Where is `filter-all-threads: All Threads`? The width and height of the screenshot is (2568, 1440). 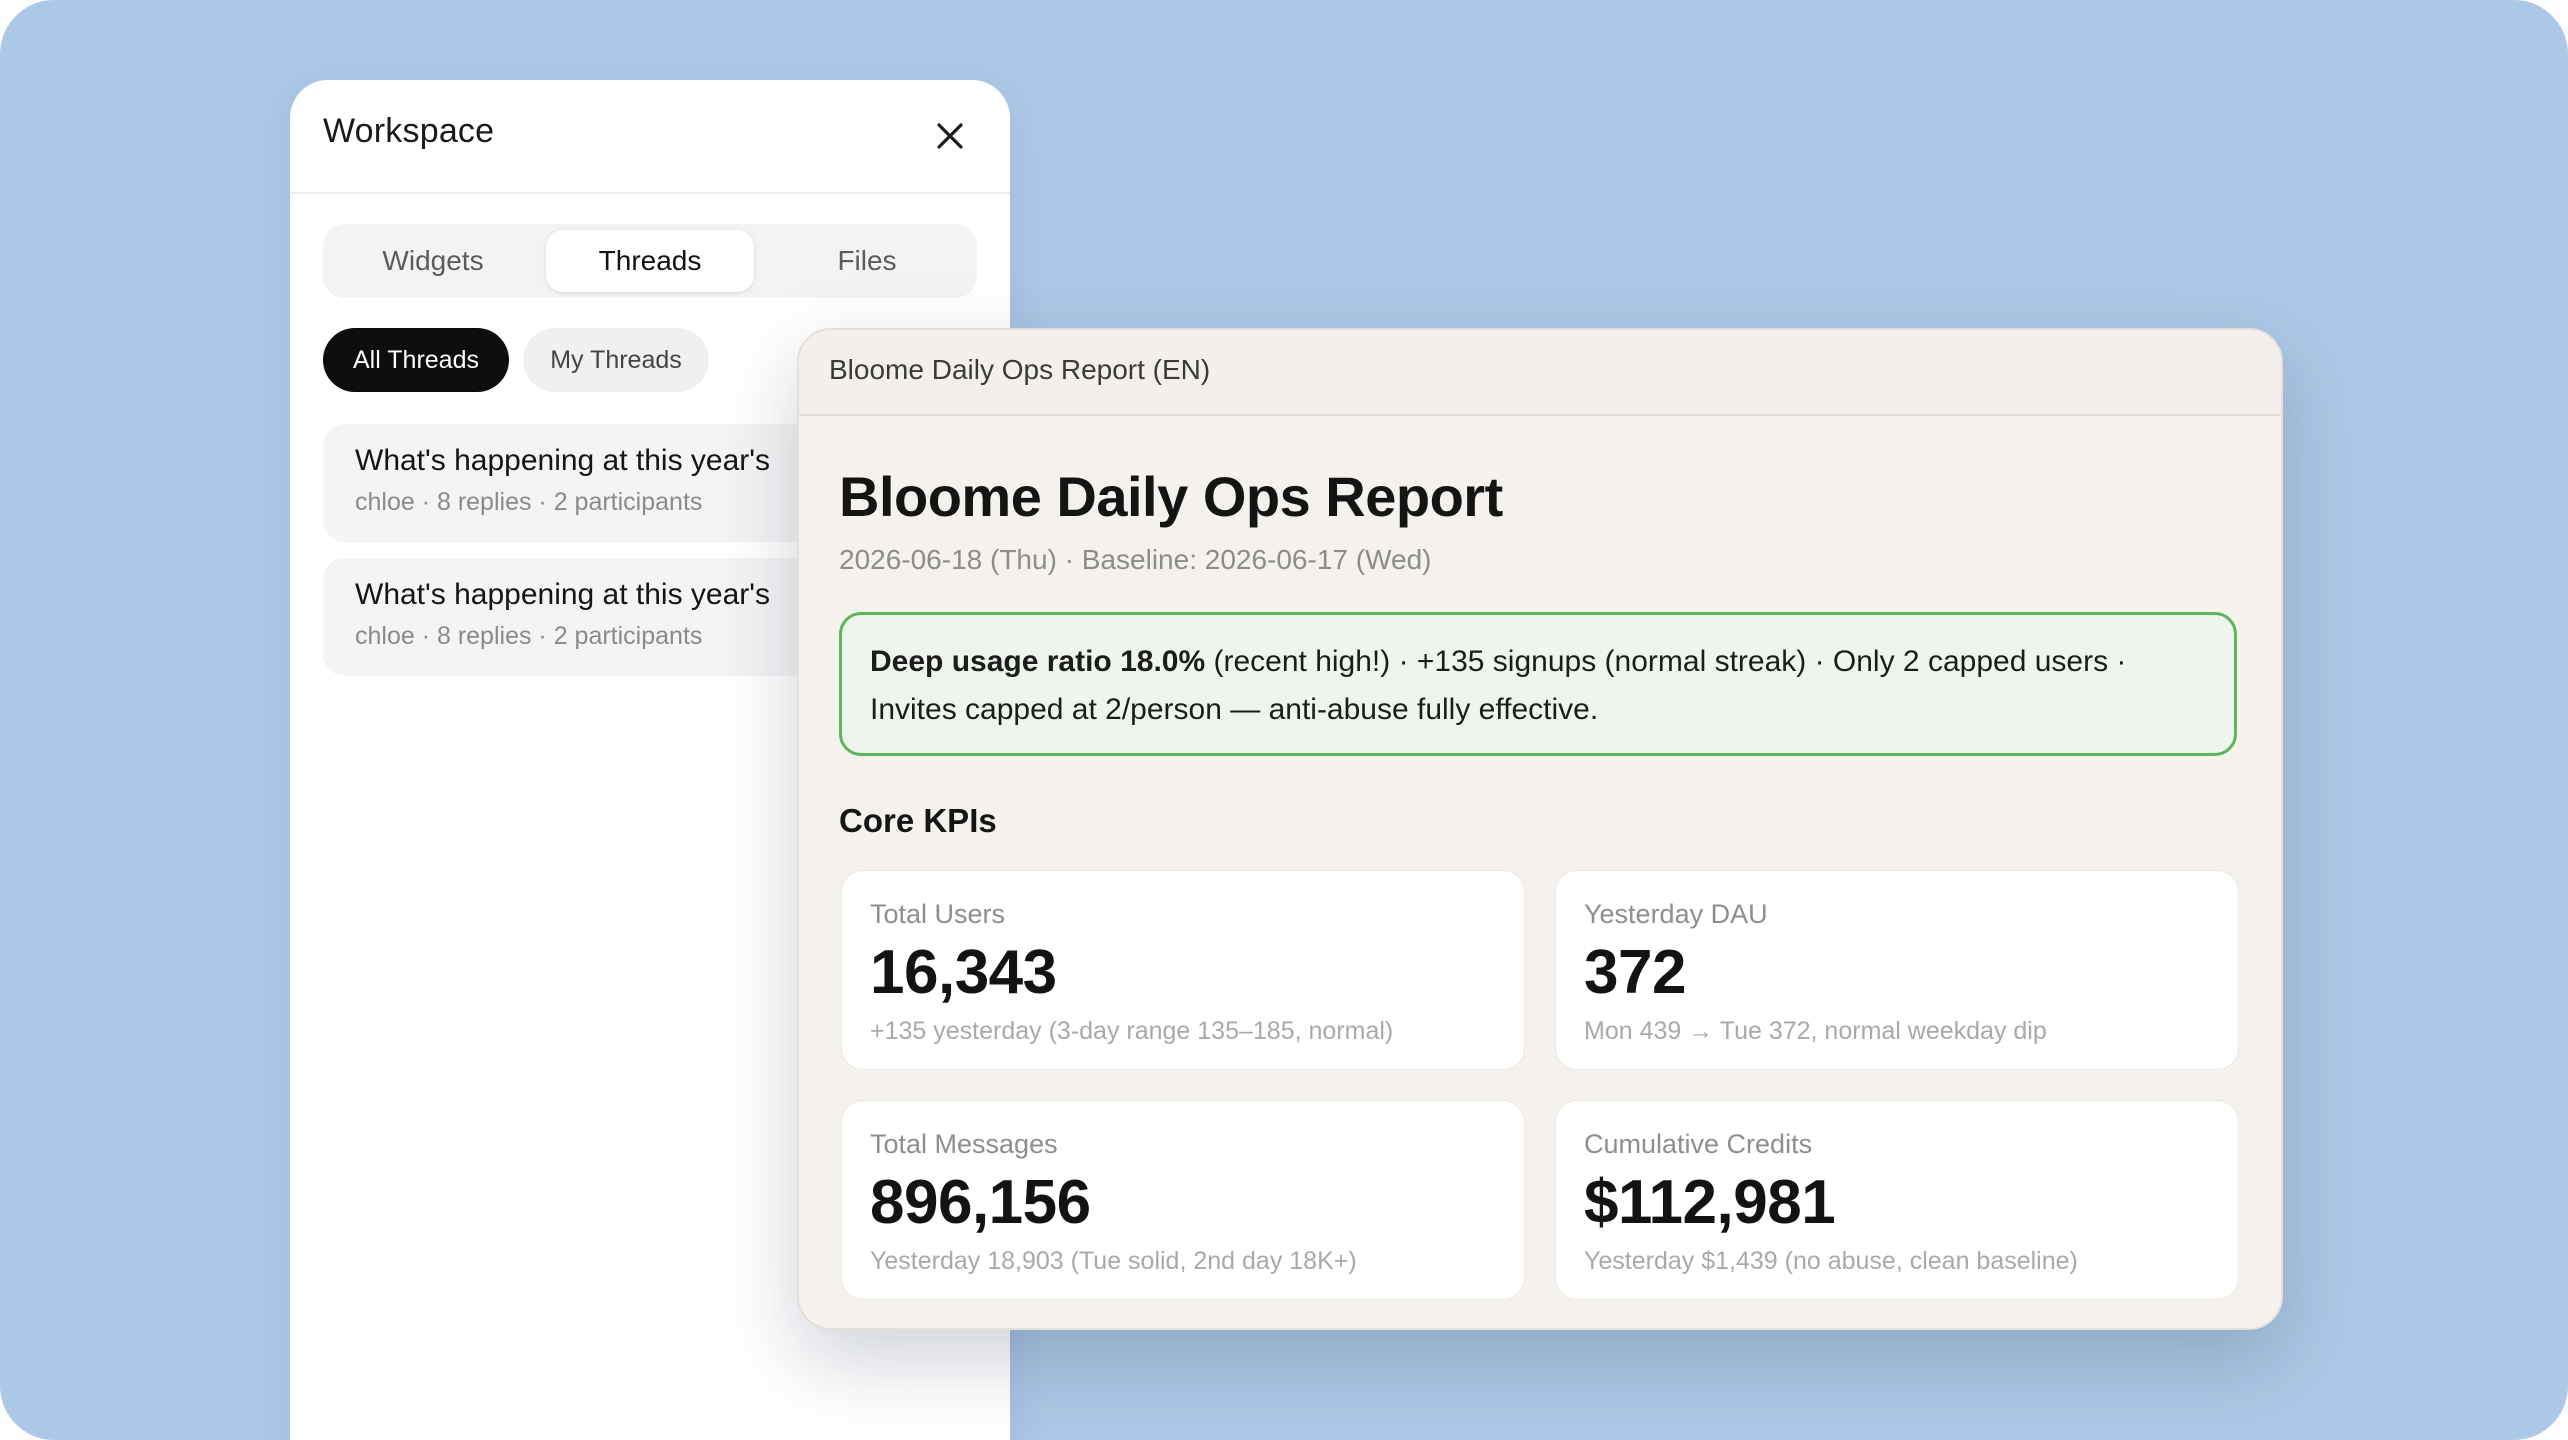
filter-all-threads: All Threads is located at coordinates (416, 360).